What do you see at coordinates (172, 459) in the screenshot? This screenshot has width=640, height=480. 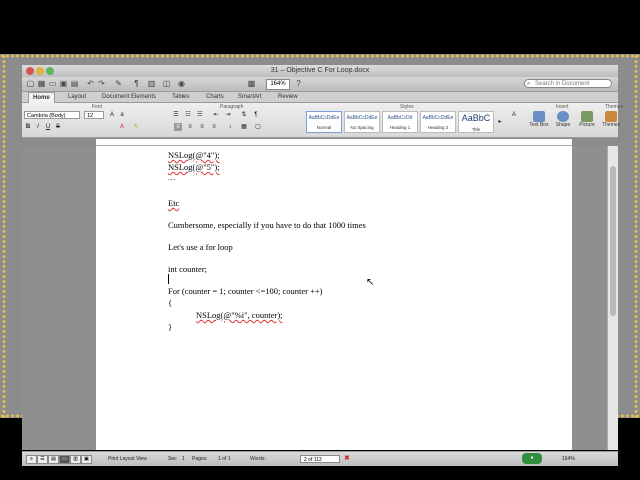 I see `section-label: Sec` at bounding box center [172, 459].